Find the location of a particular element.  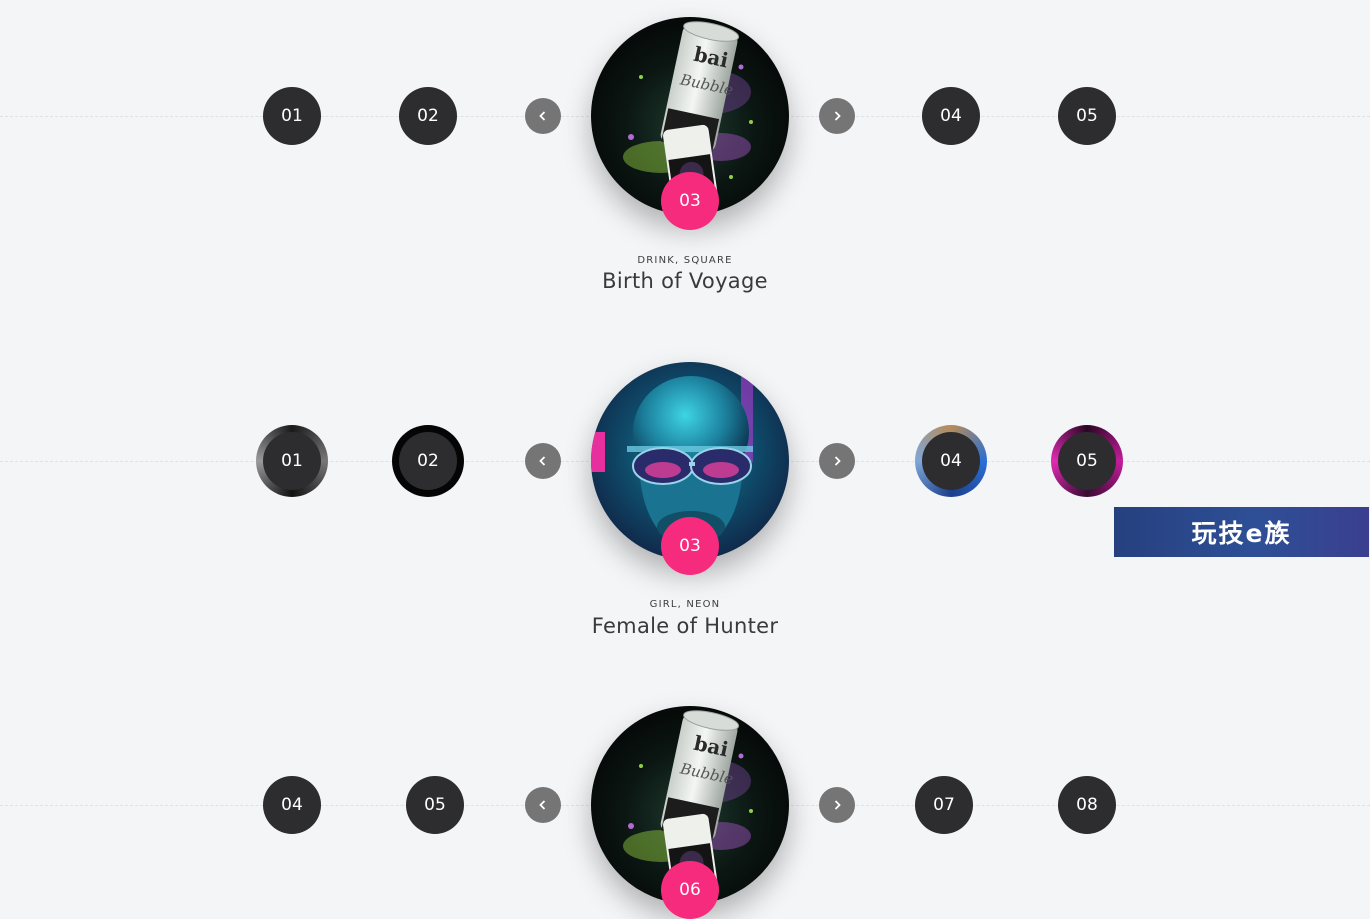

slide-dot-08: 08 is located at coordinates (1087, 805).